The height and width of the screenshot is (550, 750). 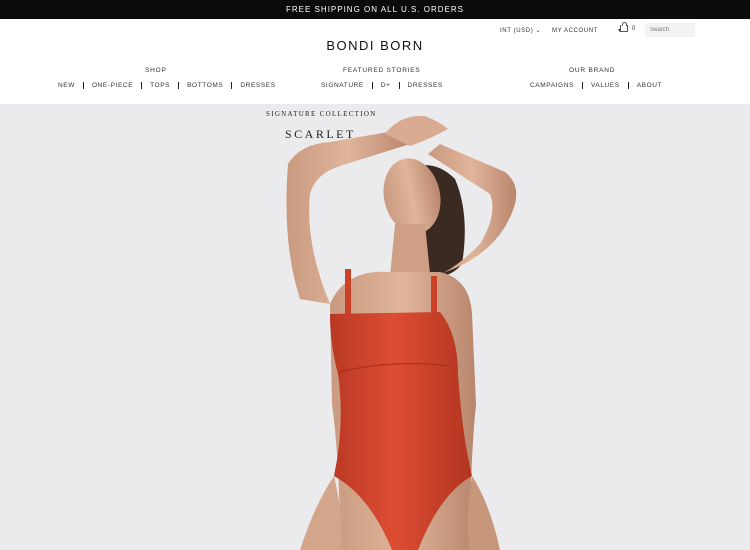 I want to click on nav-item-new: NEW, so click(x=66, y=85).